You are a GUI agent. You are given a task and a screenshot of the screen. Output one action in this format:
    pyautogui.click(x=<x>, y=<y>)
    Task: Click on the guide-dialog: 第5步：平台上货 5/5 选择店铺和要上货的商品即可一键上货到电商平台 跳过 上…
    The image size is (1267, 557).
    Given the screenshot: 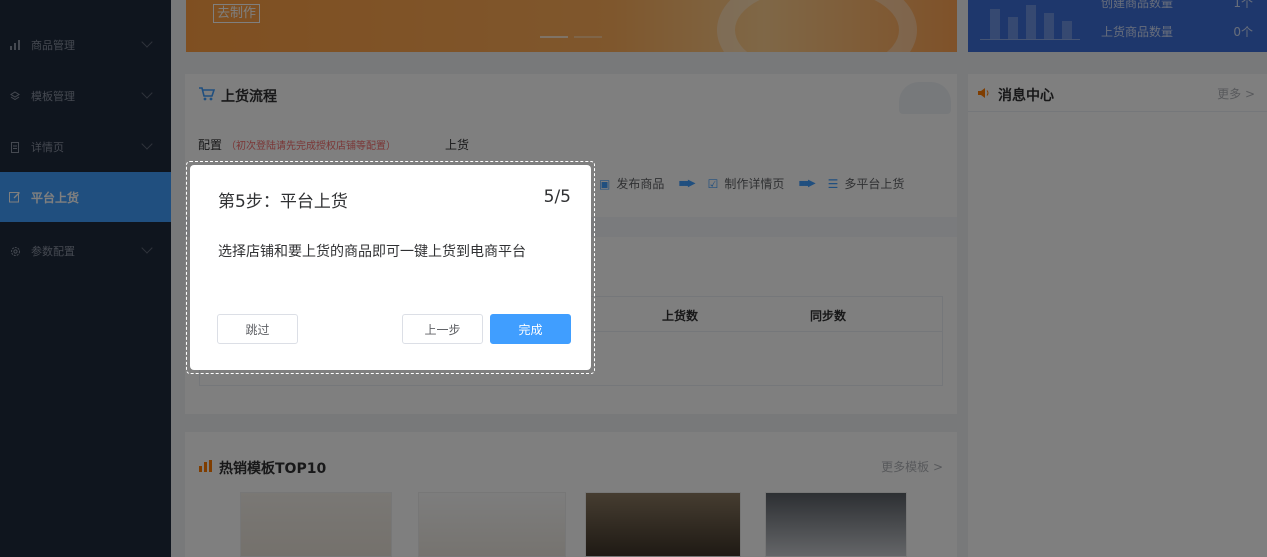 What is the action you would take?
    pyautogui.click(x=390, y=267)
    